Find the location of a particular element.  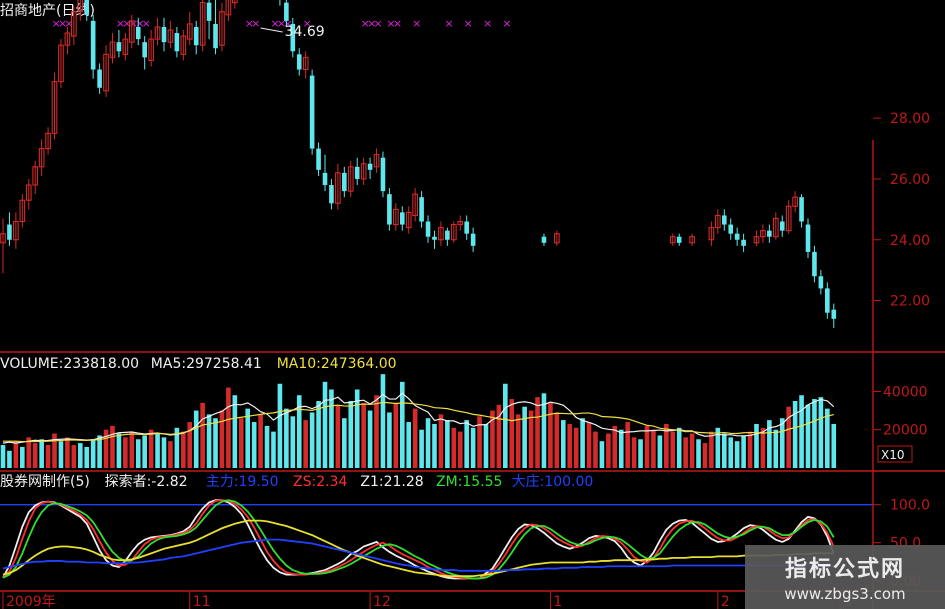

indicator-label-4: Z1:21.28 is located at coordinates (391, 482).